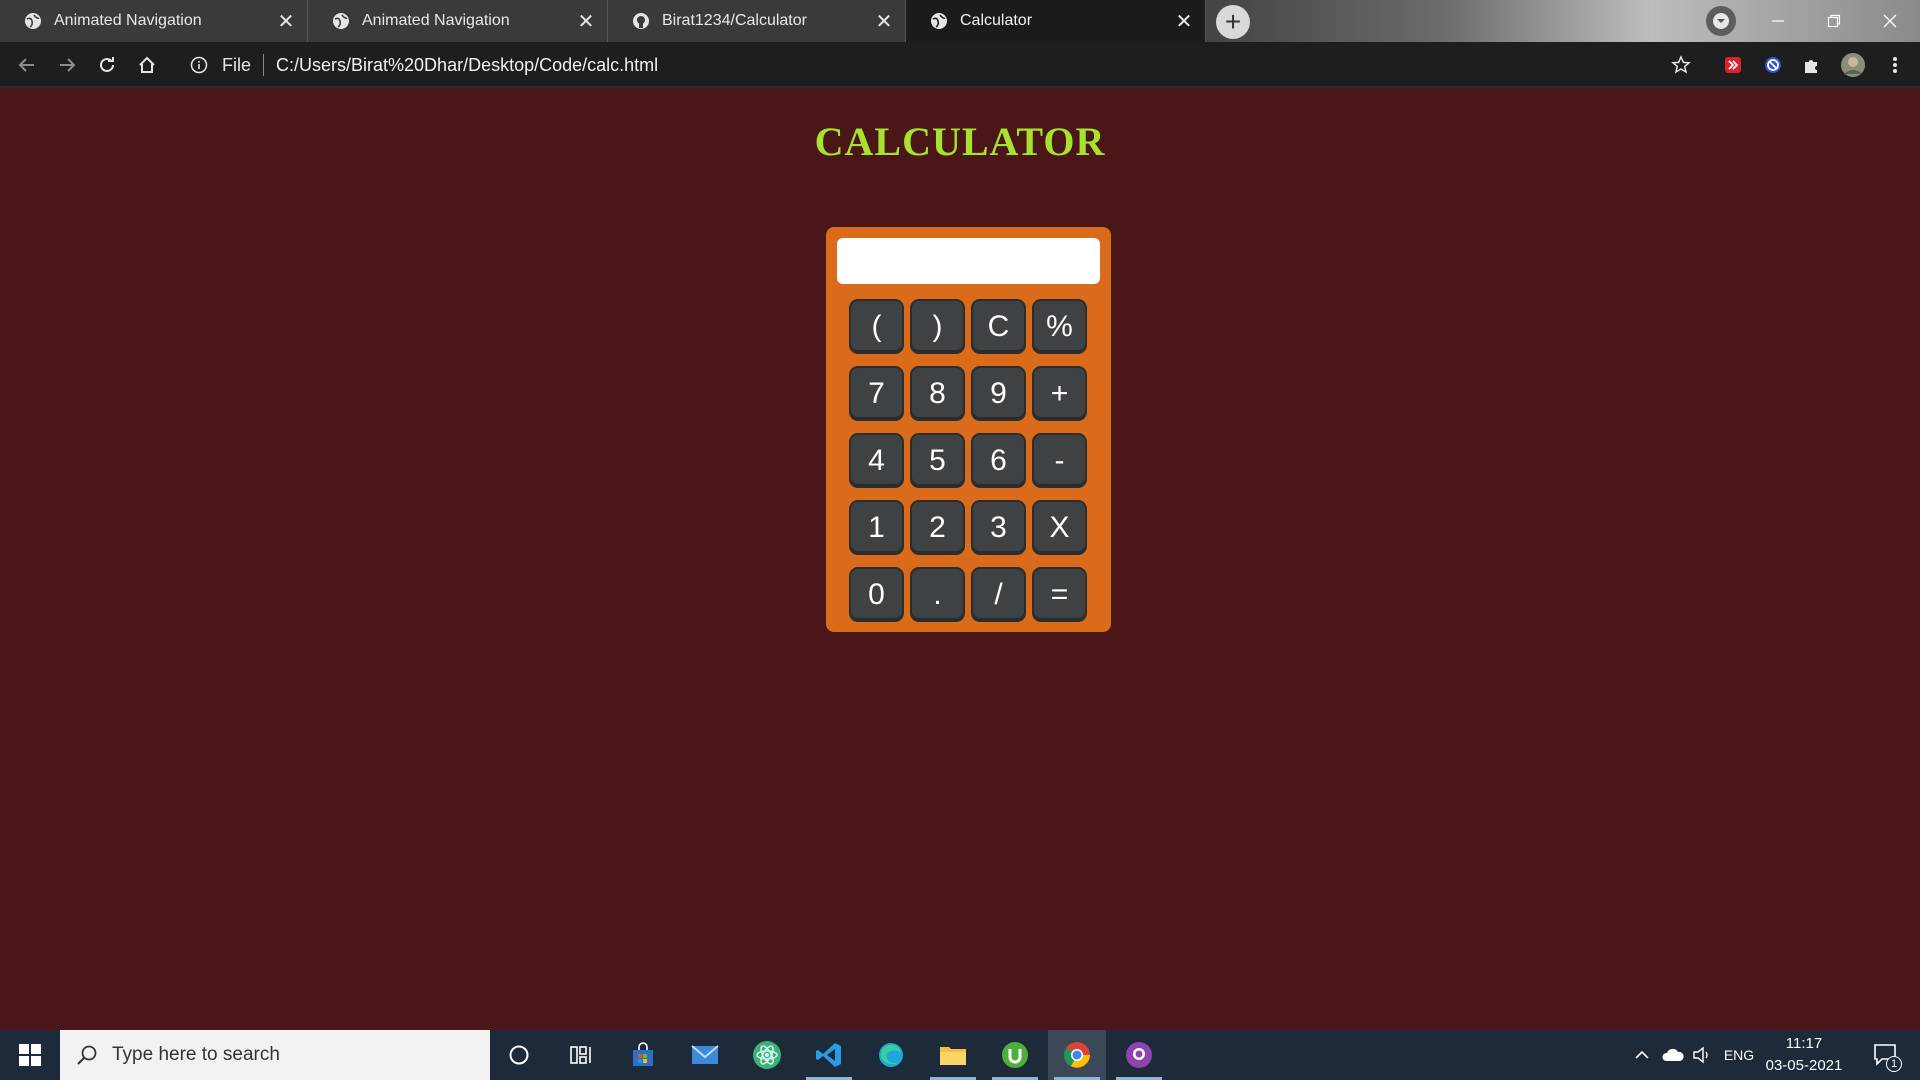 This screenshot has height=1080, width=1920. What do you see at coordinates (1804, 1043) in the screenshot?
I see `clock-time: 11:17` at bounding box center [1804, 1043].